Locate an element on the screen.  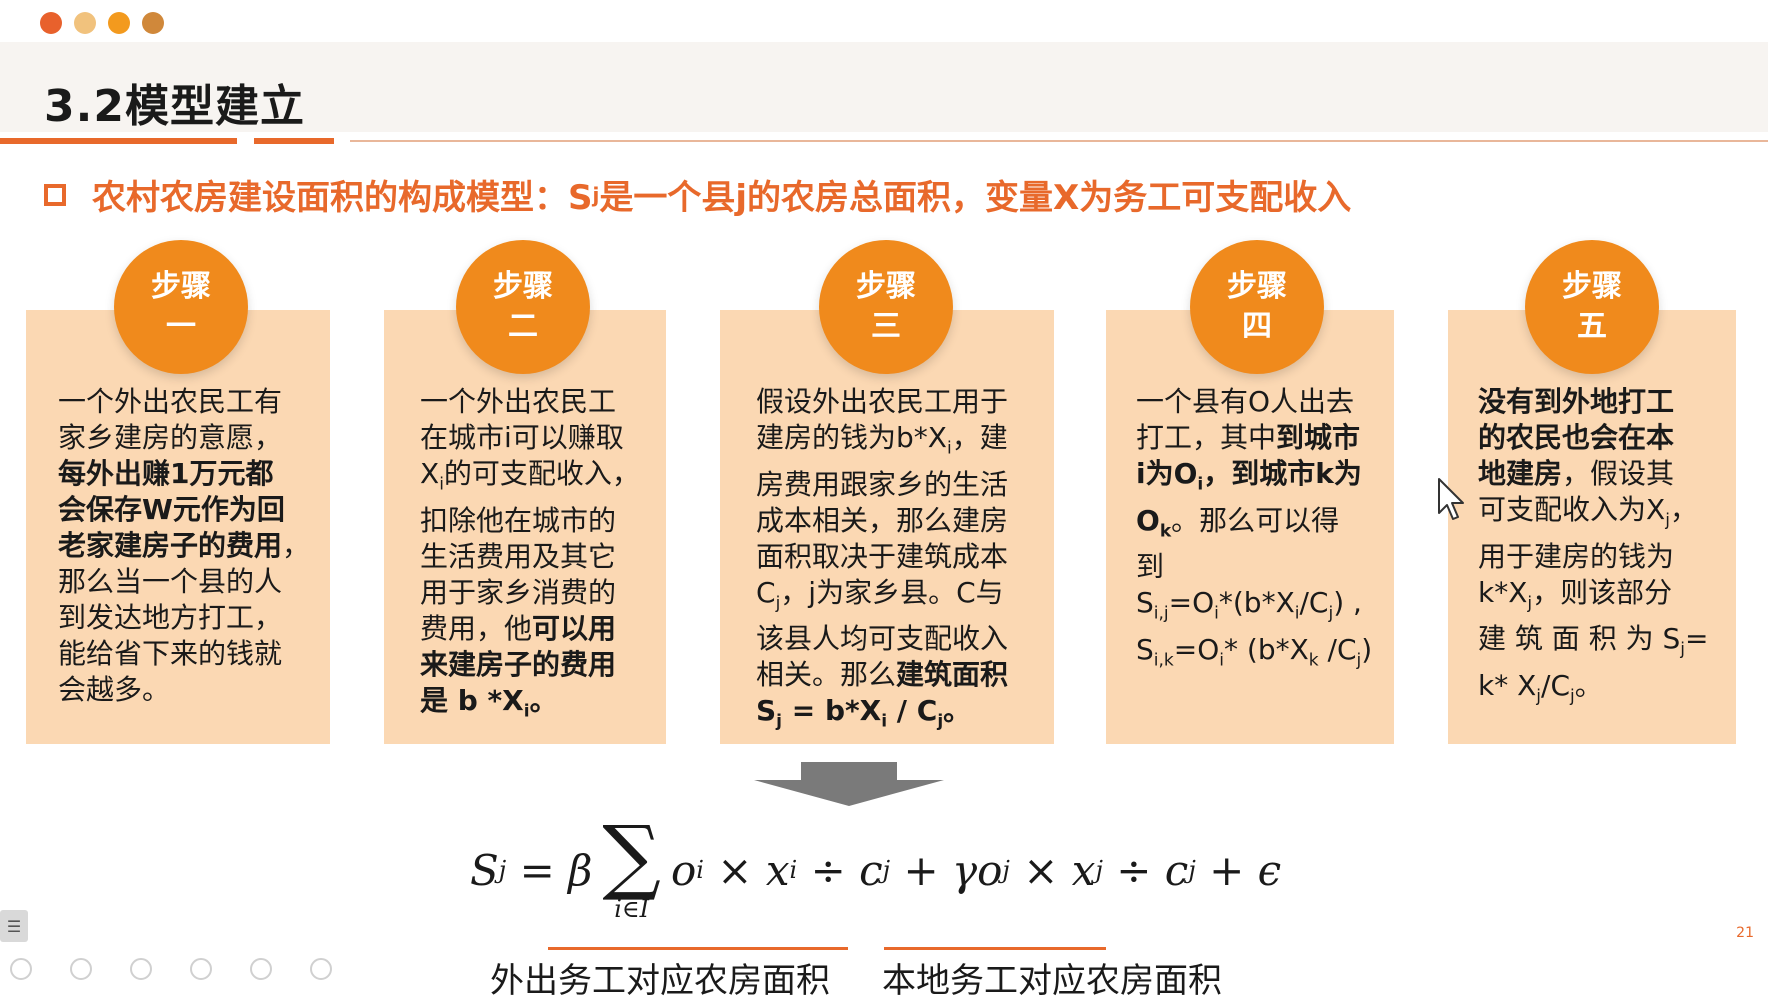
local-term-underline is located at coordinates (995, 948).